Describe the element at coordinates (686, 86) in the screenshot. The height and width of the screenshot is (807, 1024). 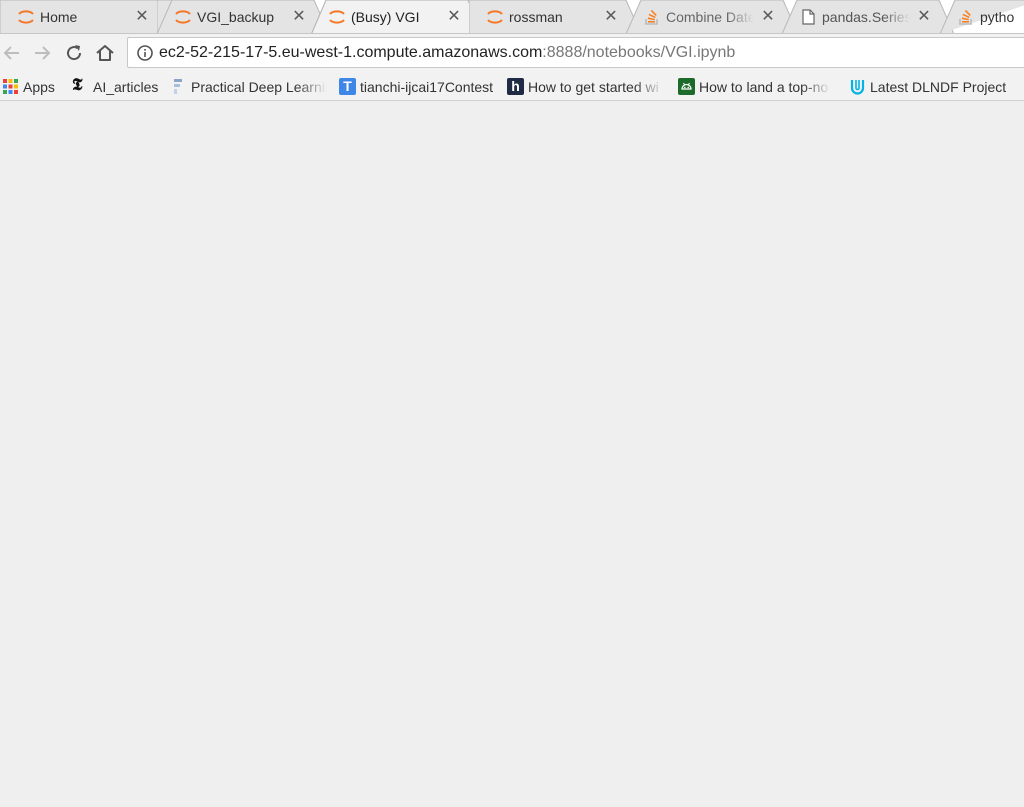
I see `android-icon` at that location.